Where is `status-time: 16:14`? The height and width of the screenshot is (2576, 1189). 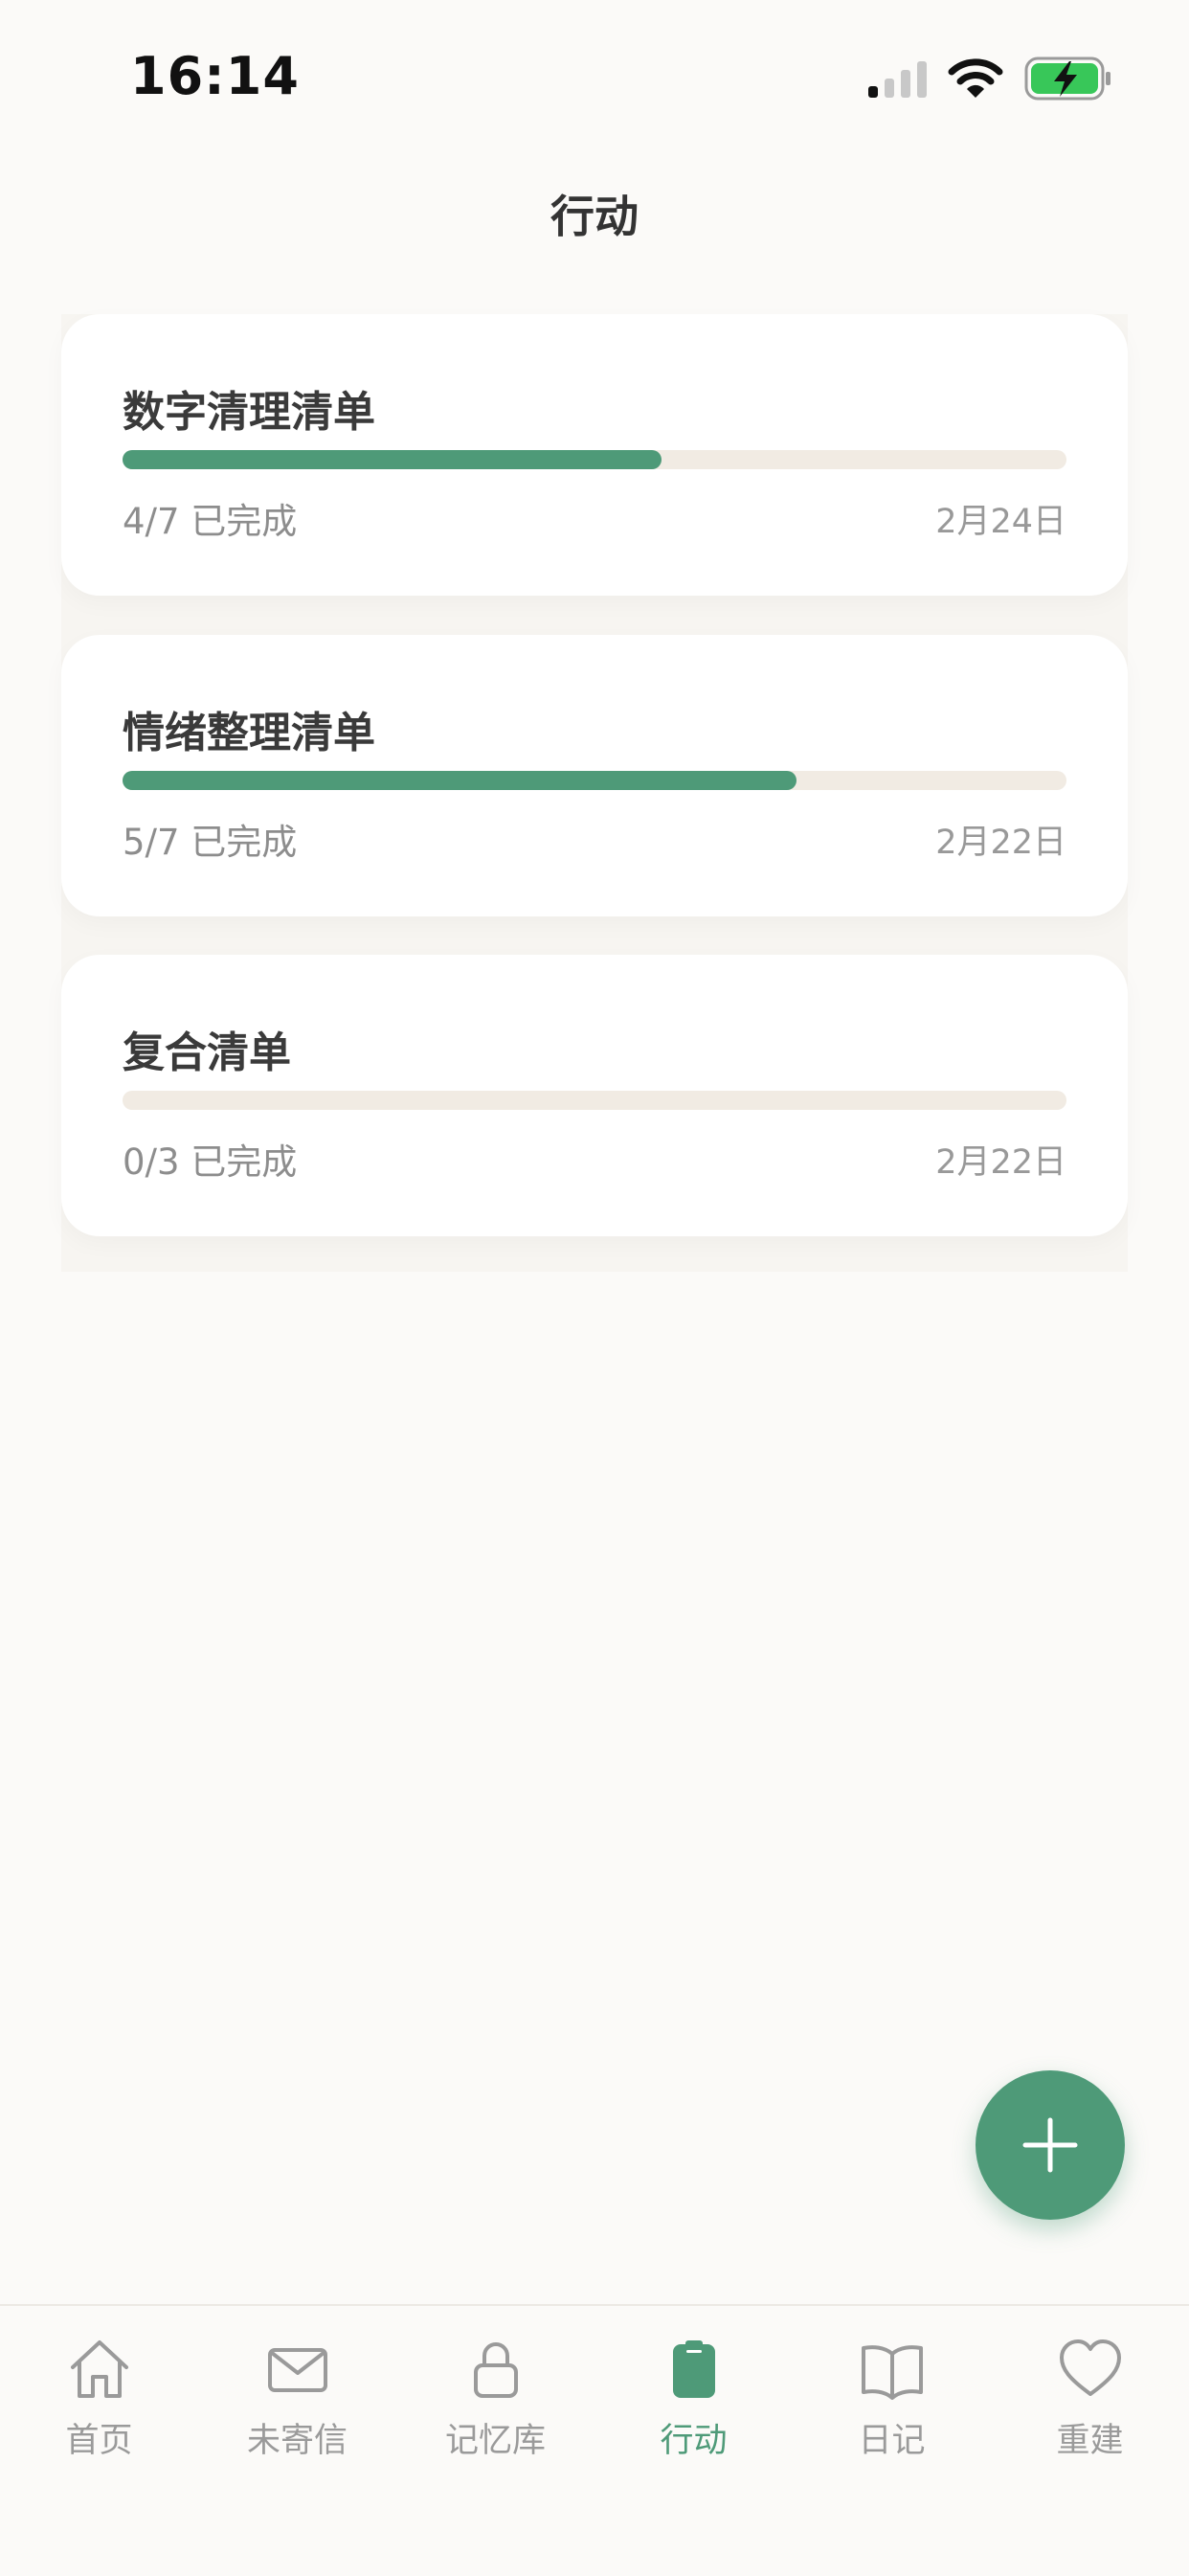 status-time: 16:14 is located at coordinates (215, 76).